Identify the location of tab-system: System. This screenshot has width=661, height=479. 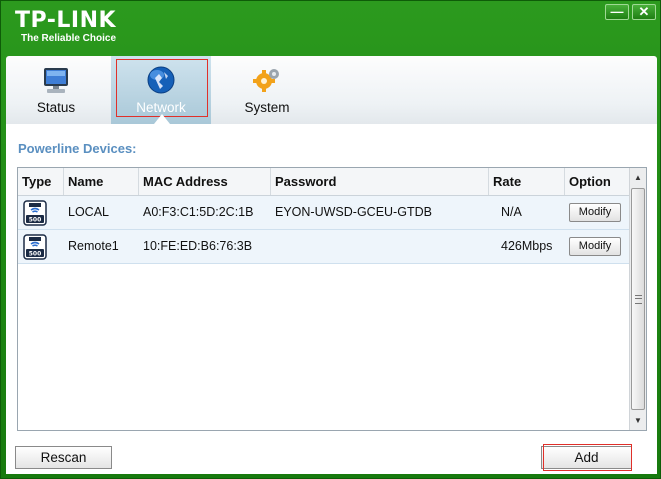
(267, 90).